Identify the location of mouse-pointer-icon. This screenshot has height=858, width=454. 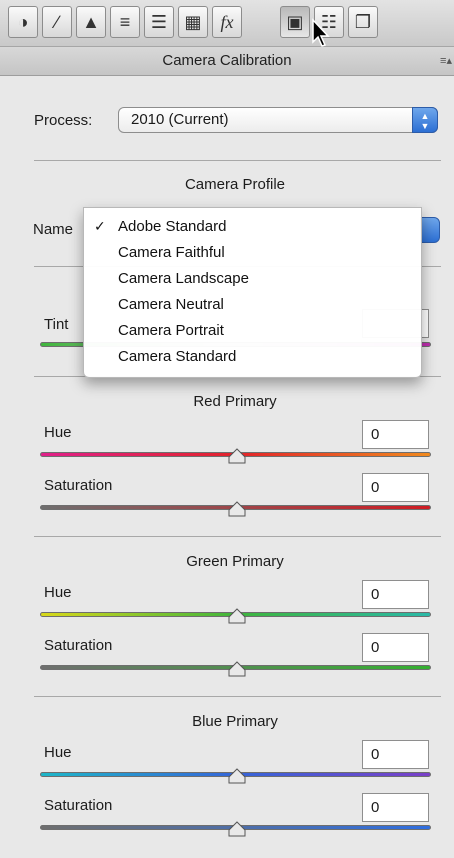
(321, 32).